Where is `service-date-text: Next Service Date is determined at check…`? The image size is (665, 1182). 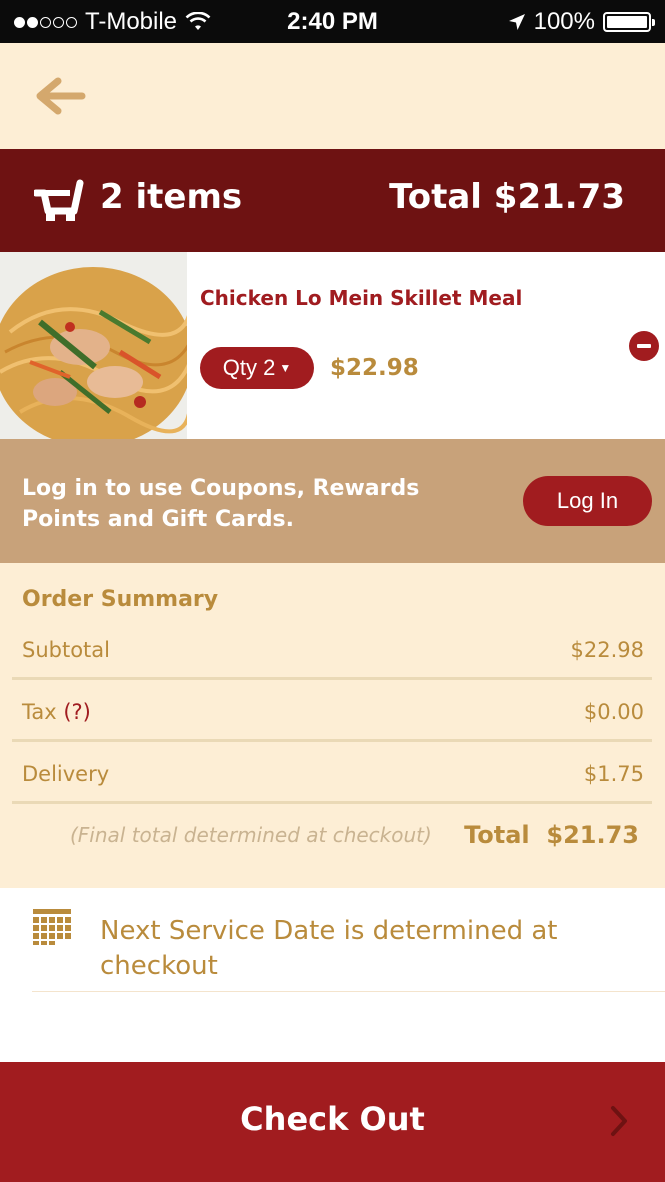 service-date-text: Next Service Date is determined at check… is located at coordinates (329, 948).